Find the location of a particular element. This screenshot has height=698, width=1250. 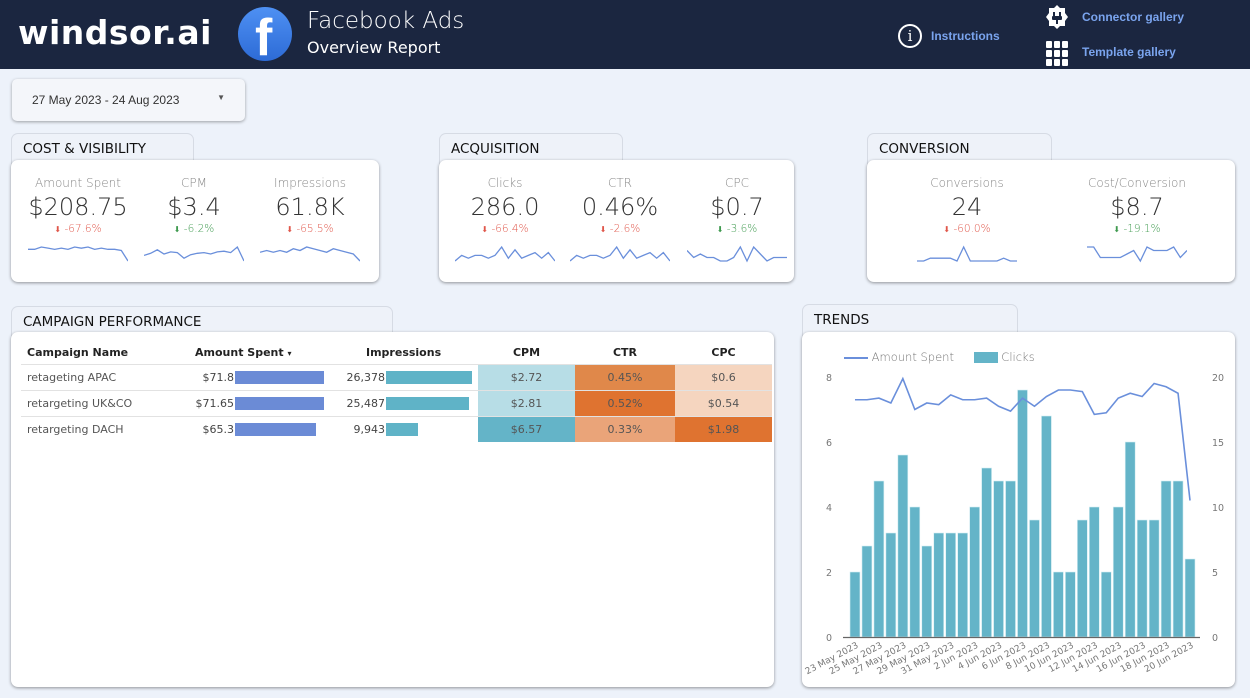

kpi-value: $0.7 is located at coordinates (737, 207).